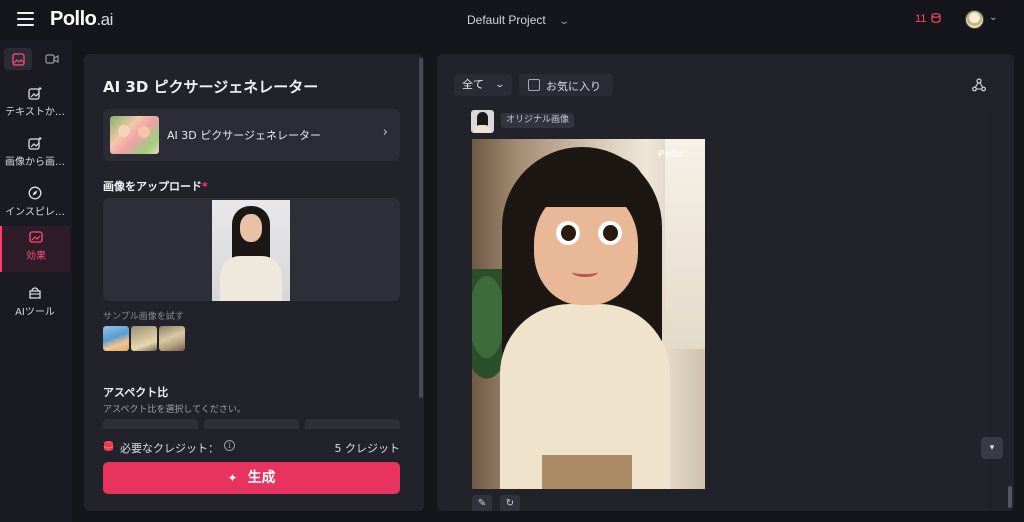 The height and width of the screenshot is (522, 1024). I want to click on edit-button: ✎, so click(482, 503).